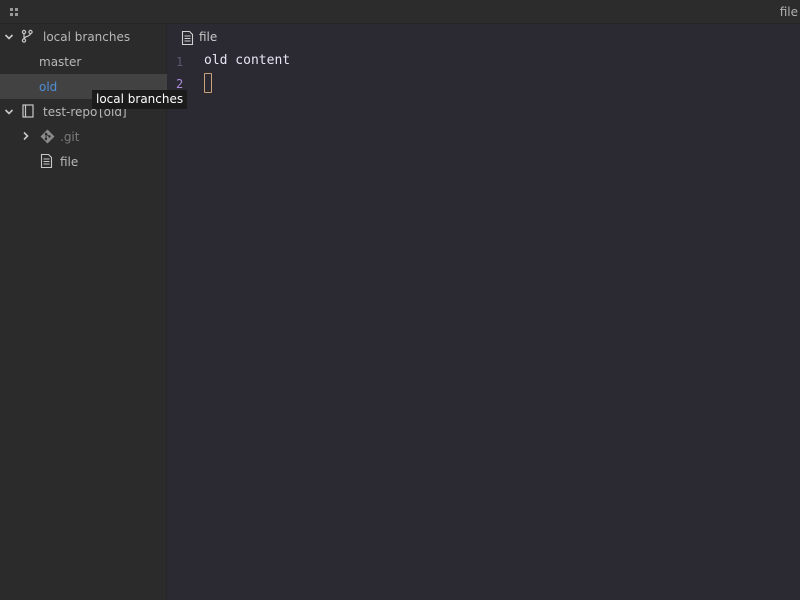  What do you see at coordinates (48, 87) in the screenshot?
I see `branch-label: old` at bounding box center [48, 87].